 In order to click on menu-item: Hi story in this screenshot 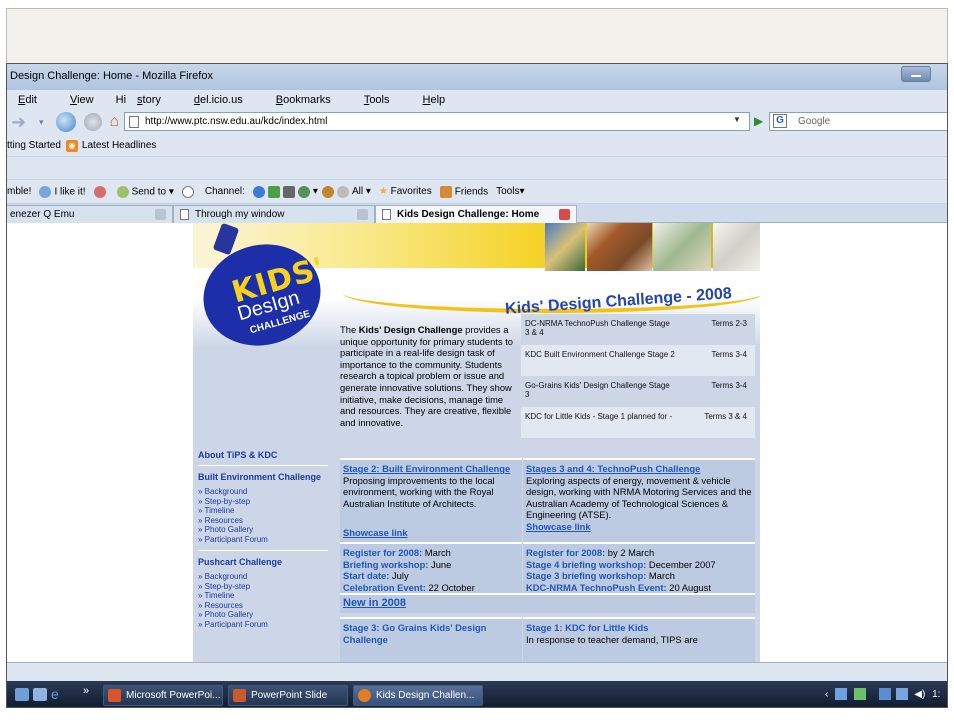, I will do `click(144, 100)`.